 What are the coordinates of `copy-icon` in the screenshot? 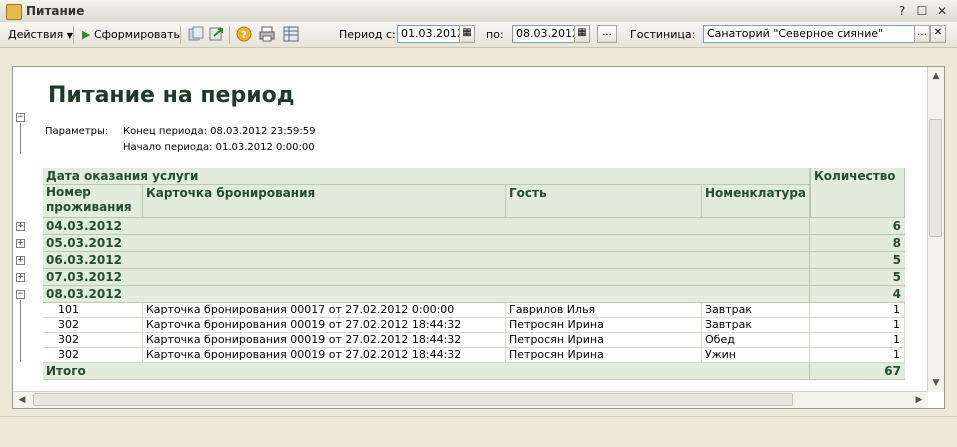 It's located at (196, 34).